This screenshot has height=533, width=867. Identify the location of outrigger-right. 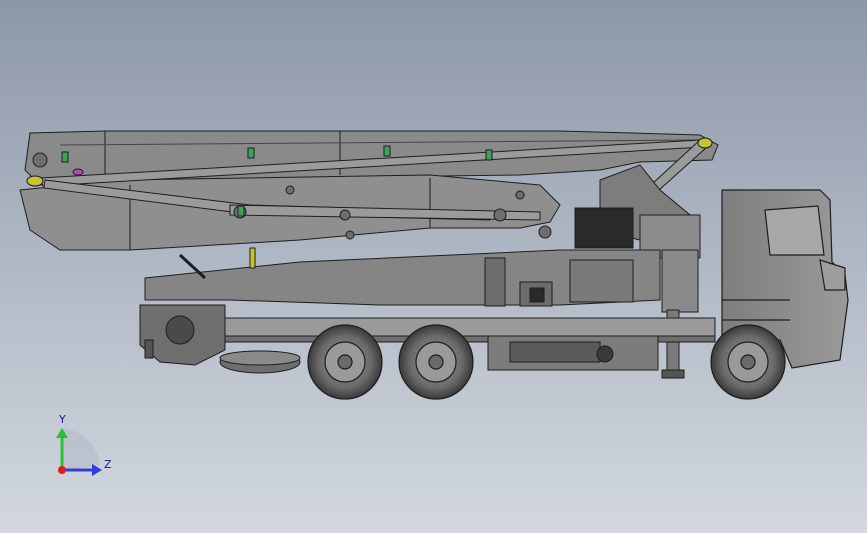
(680, 314).